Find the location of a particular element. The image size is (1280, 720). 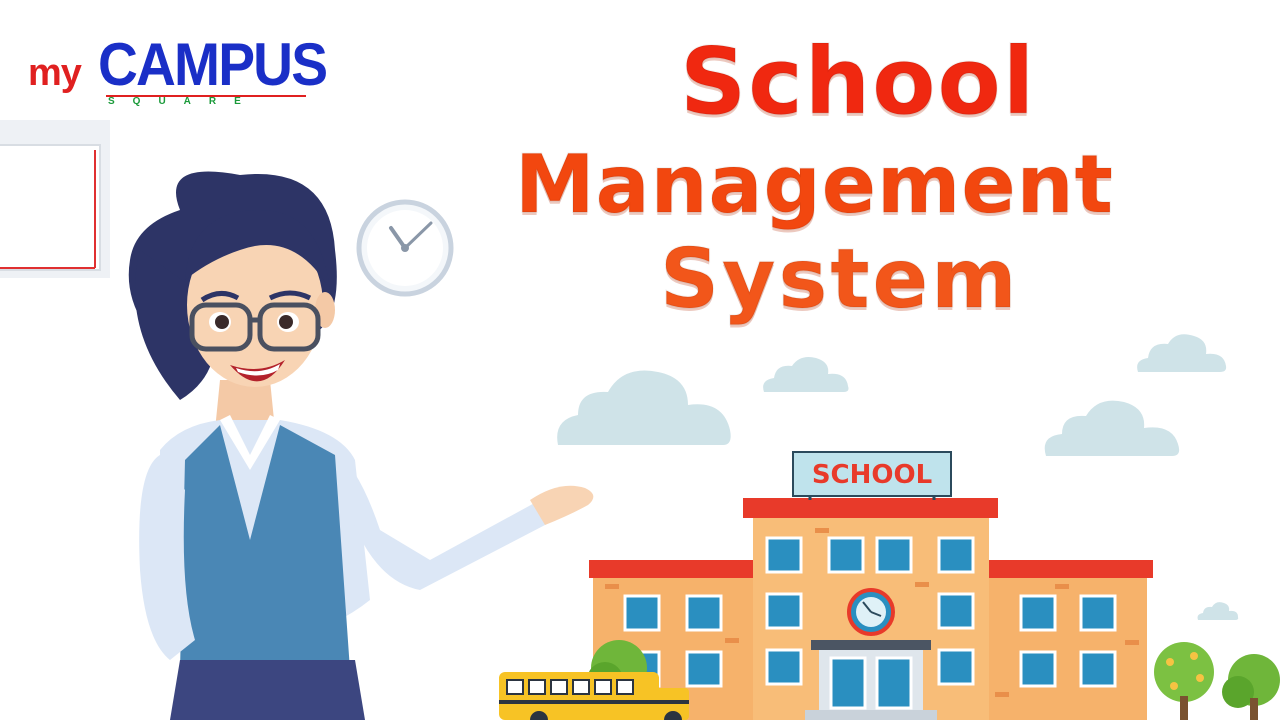

page-title-line-3: System is located at coordinates (839, 279).